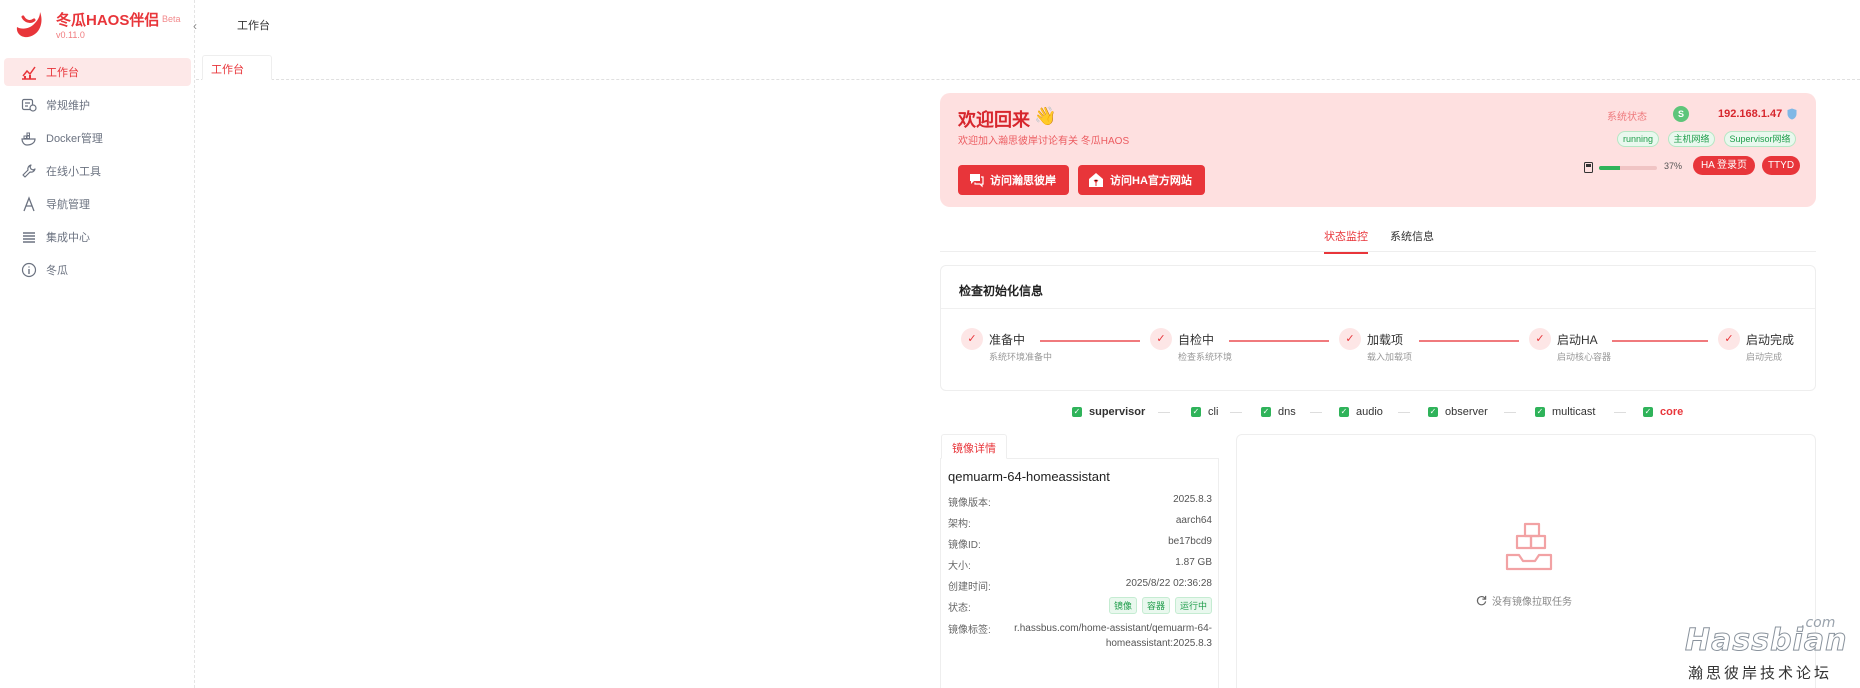  I want to click on sidebar-item-label: 在线小工具, so click(73, 172).